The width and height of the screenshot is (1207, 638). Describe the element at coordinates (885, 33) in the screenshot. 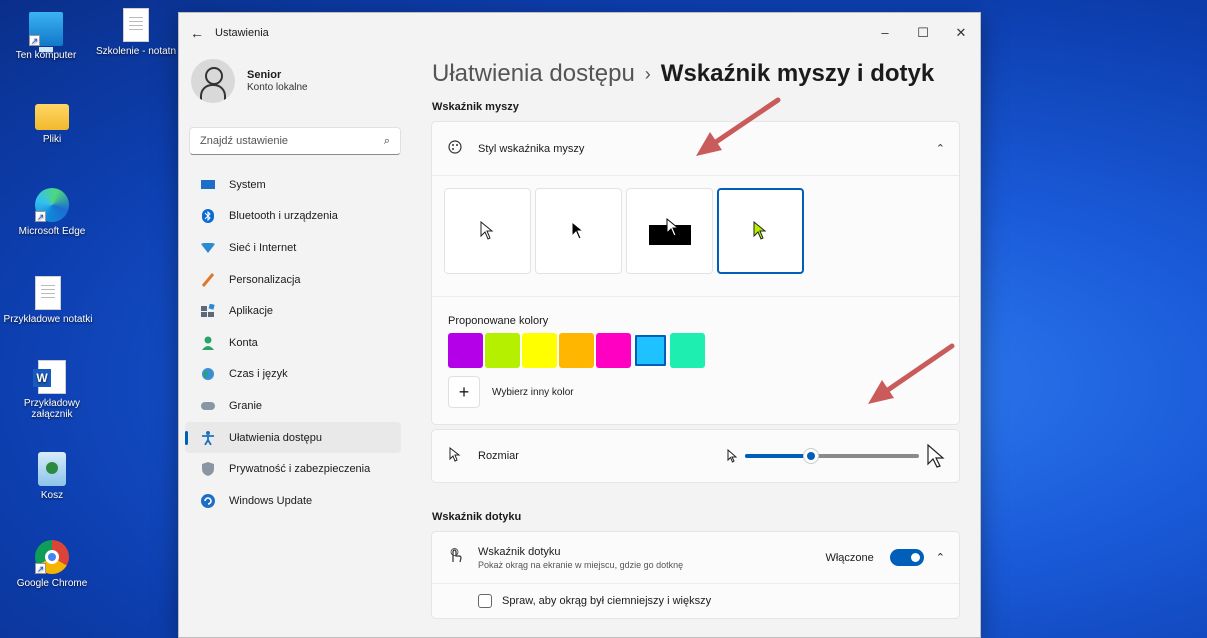

I see `minimize-button: –` at that location.